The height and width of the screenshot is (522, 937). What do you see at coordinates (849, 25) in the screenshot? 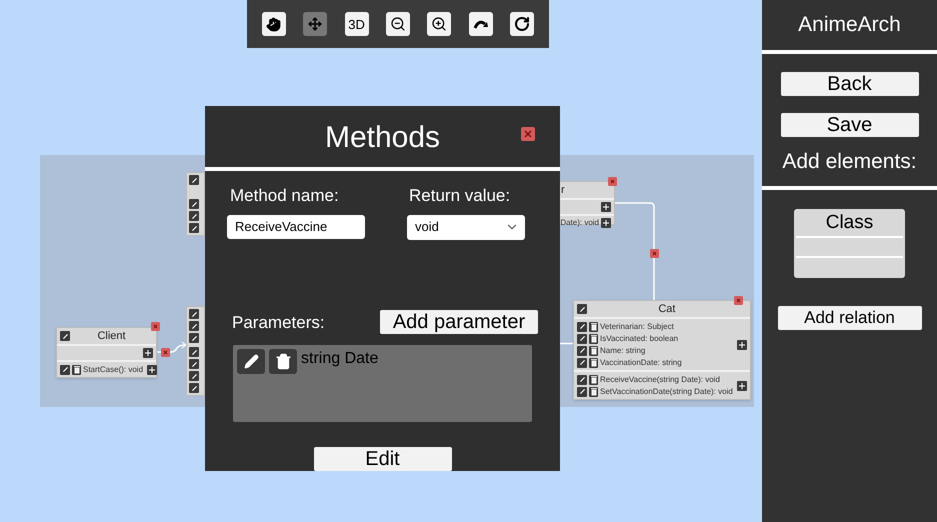
I see `app-title: AnimeArch` at bounding box center [849, 25].